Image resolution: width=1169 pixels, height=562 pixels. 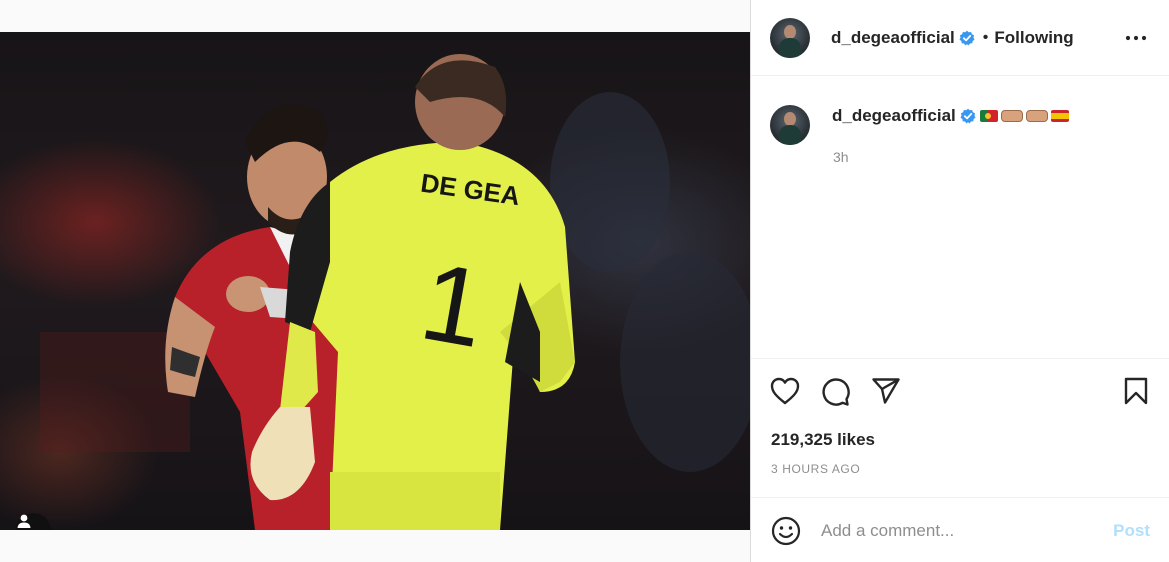 I want to click on author-avatar, so click(x=790, y=37).